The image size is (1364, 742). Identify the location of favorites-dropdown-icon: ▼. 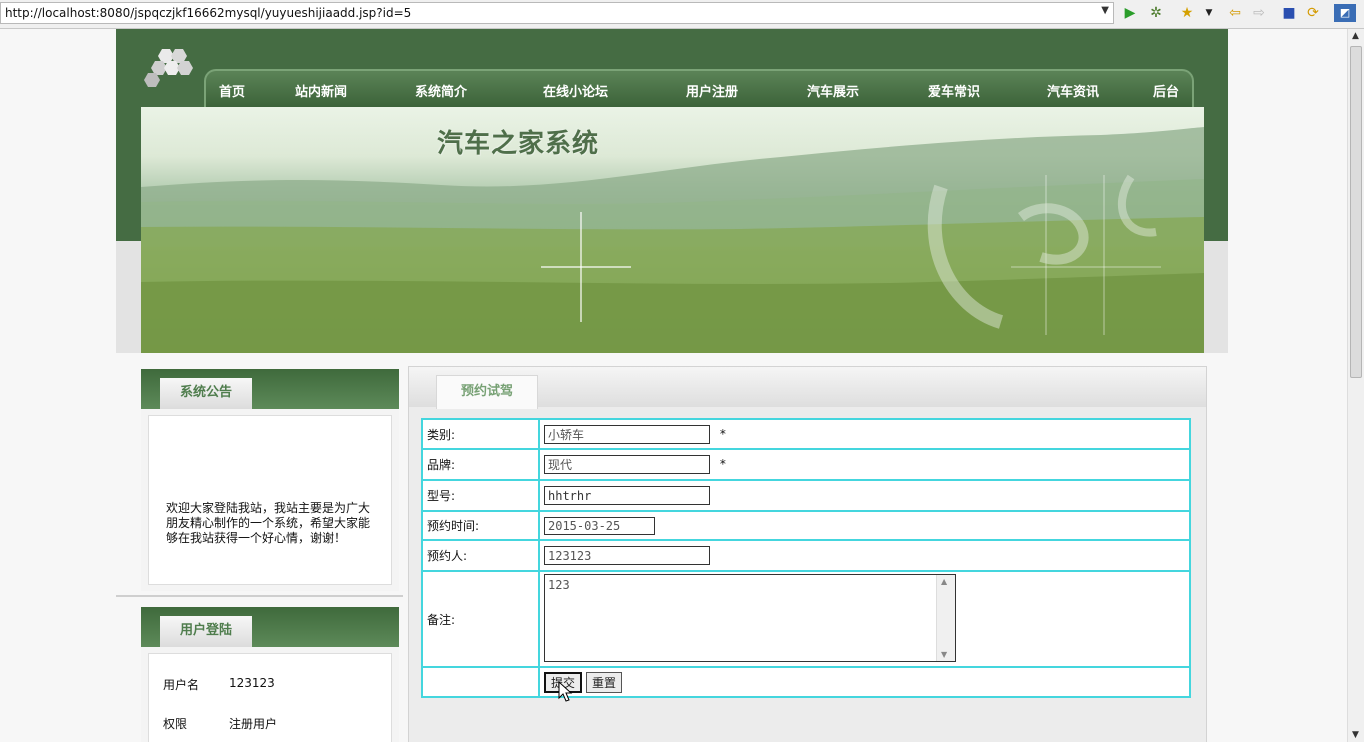
(1209, 13).